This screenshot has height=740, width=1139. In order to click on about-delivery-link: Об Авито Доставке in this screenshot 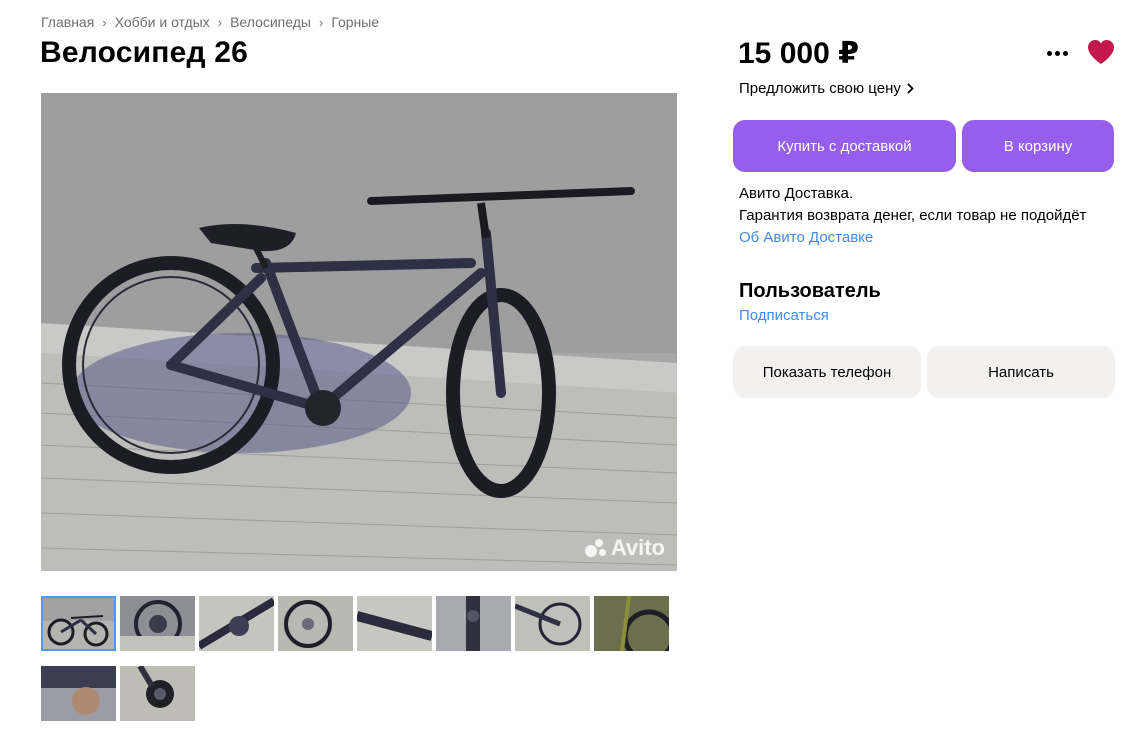, I will do `click(912, 238)`.